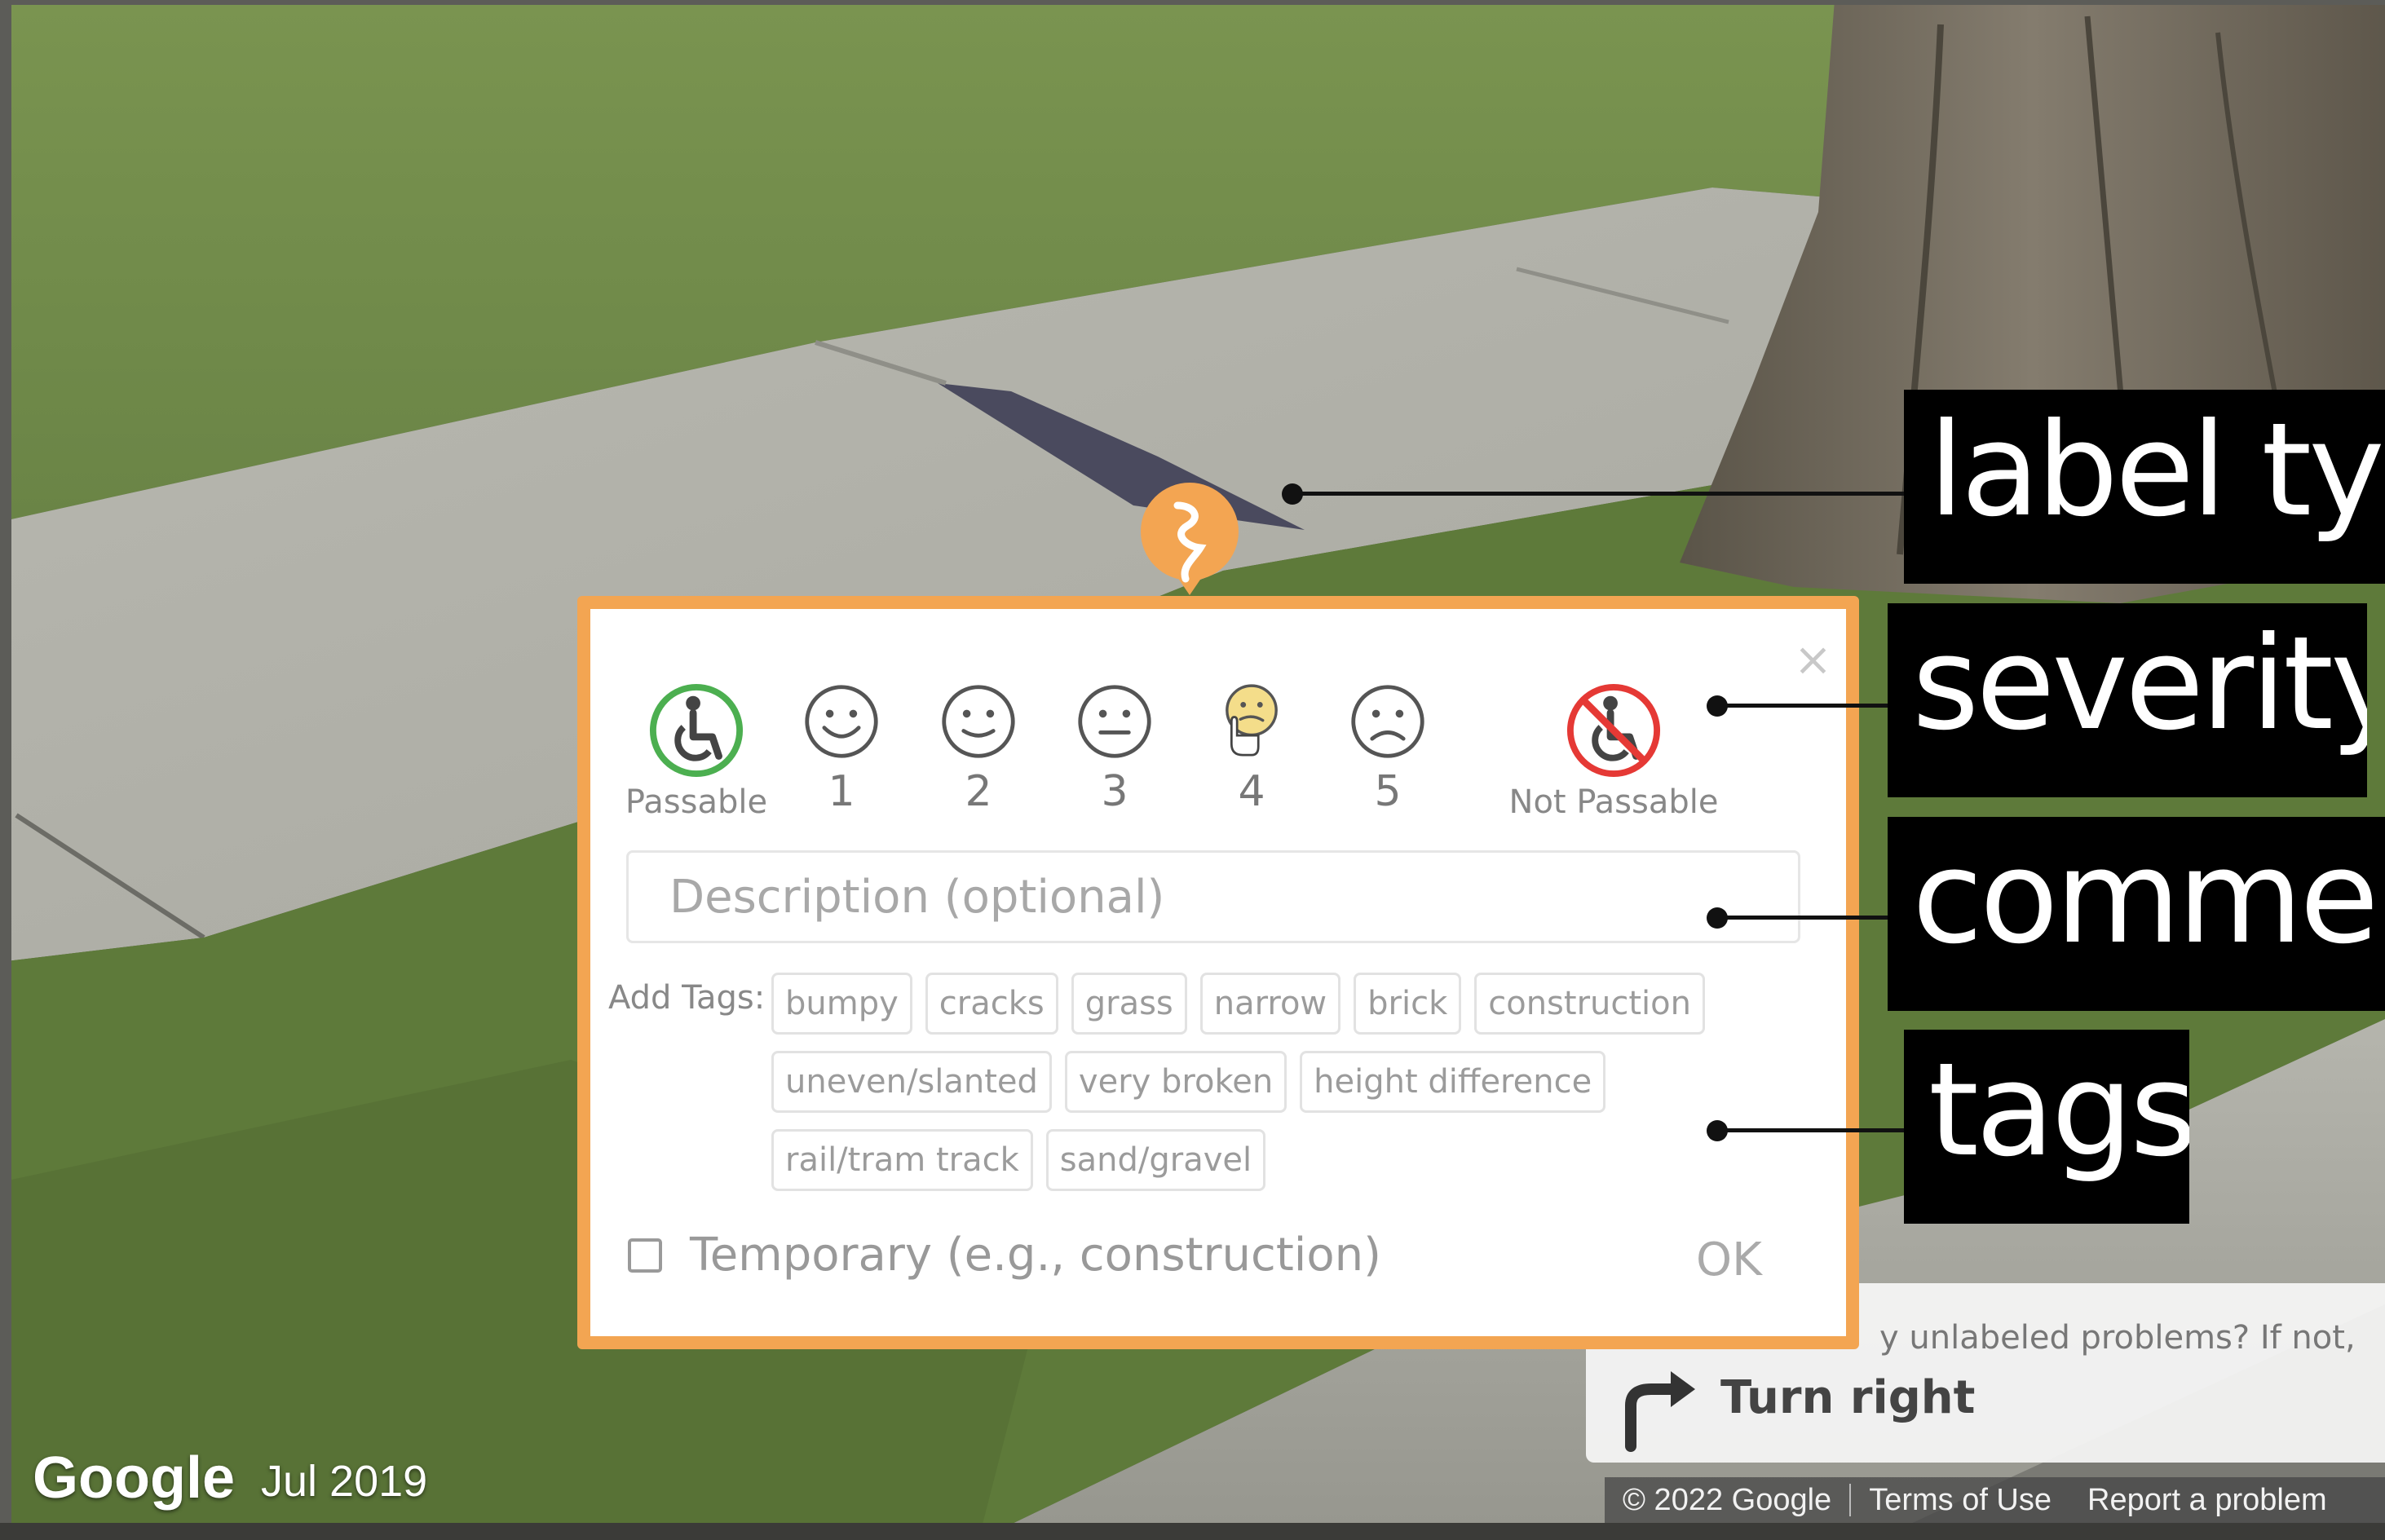  I want to click on tag-rail-tram-track: rail/tram track, so click(902, 1160).